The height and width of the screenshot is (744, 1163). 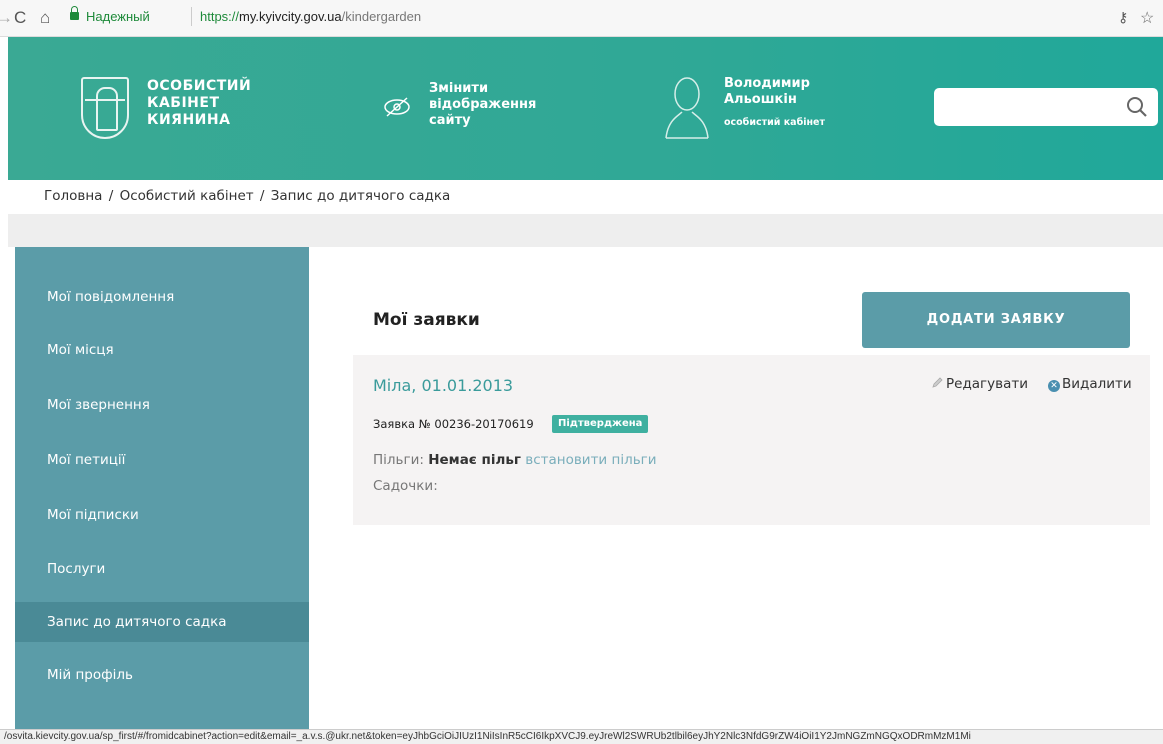 What do you see at coordinates (220, 16) in the screenshot?
I see `url-scheme: https://` at bounding box center [220, 16].